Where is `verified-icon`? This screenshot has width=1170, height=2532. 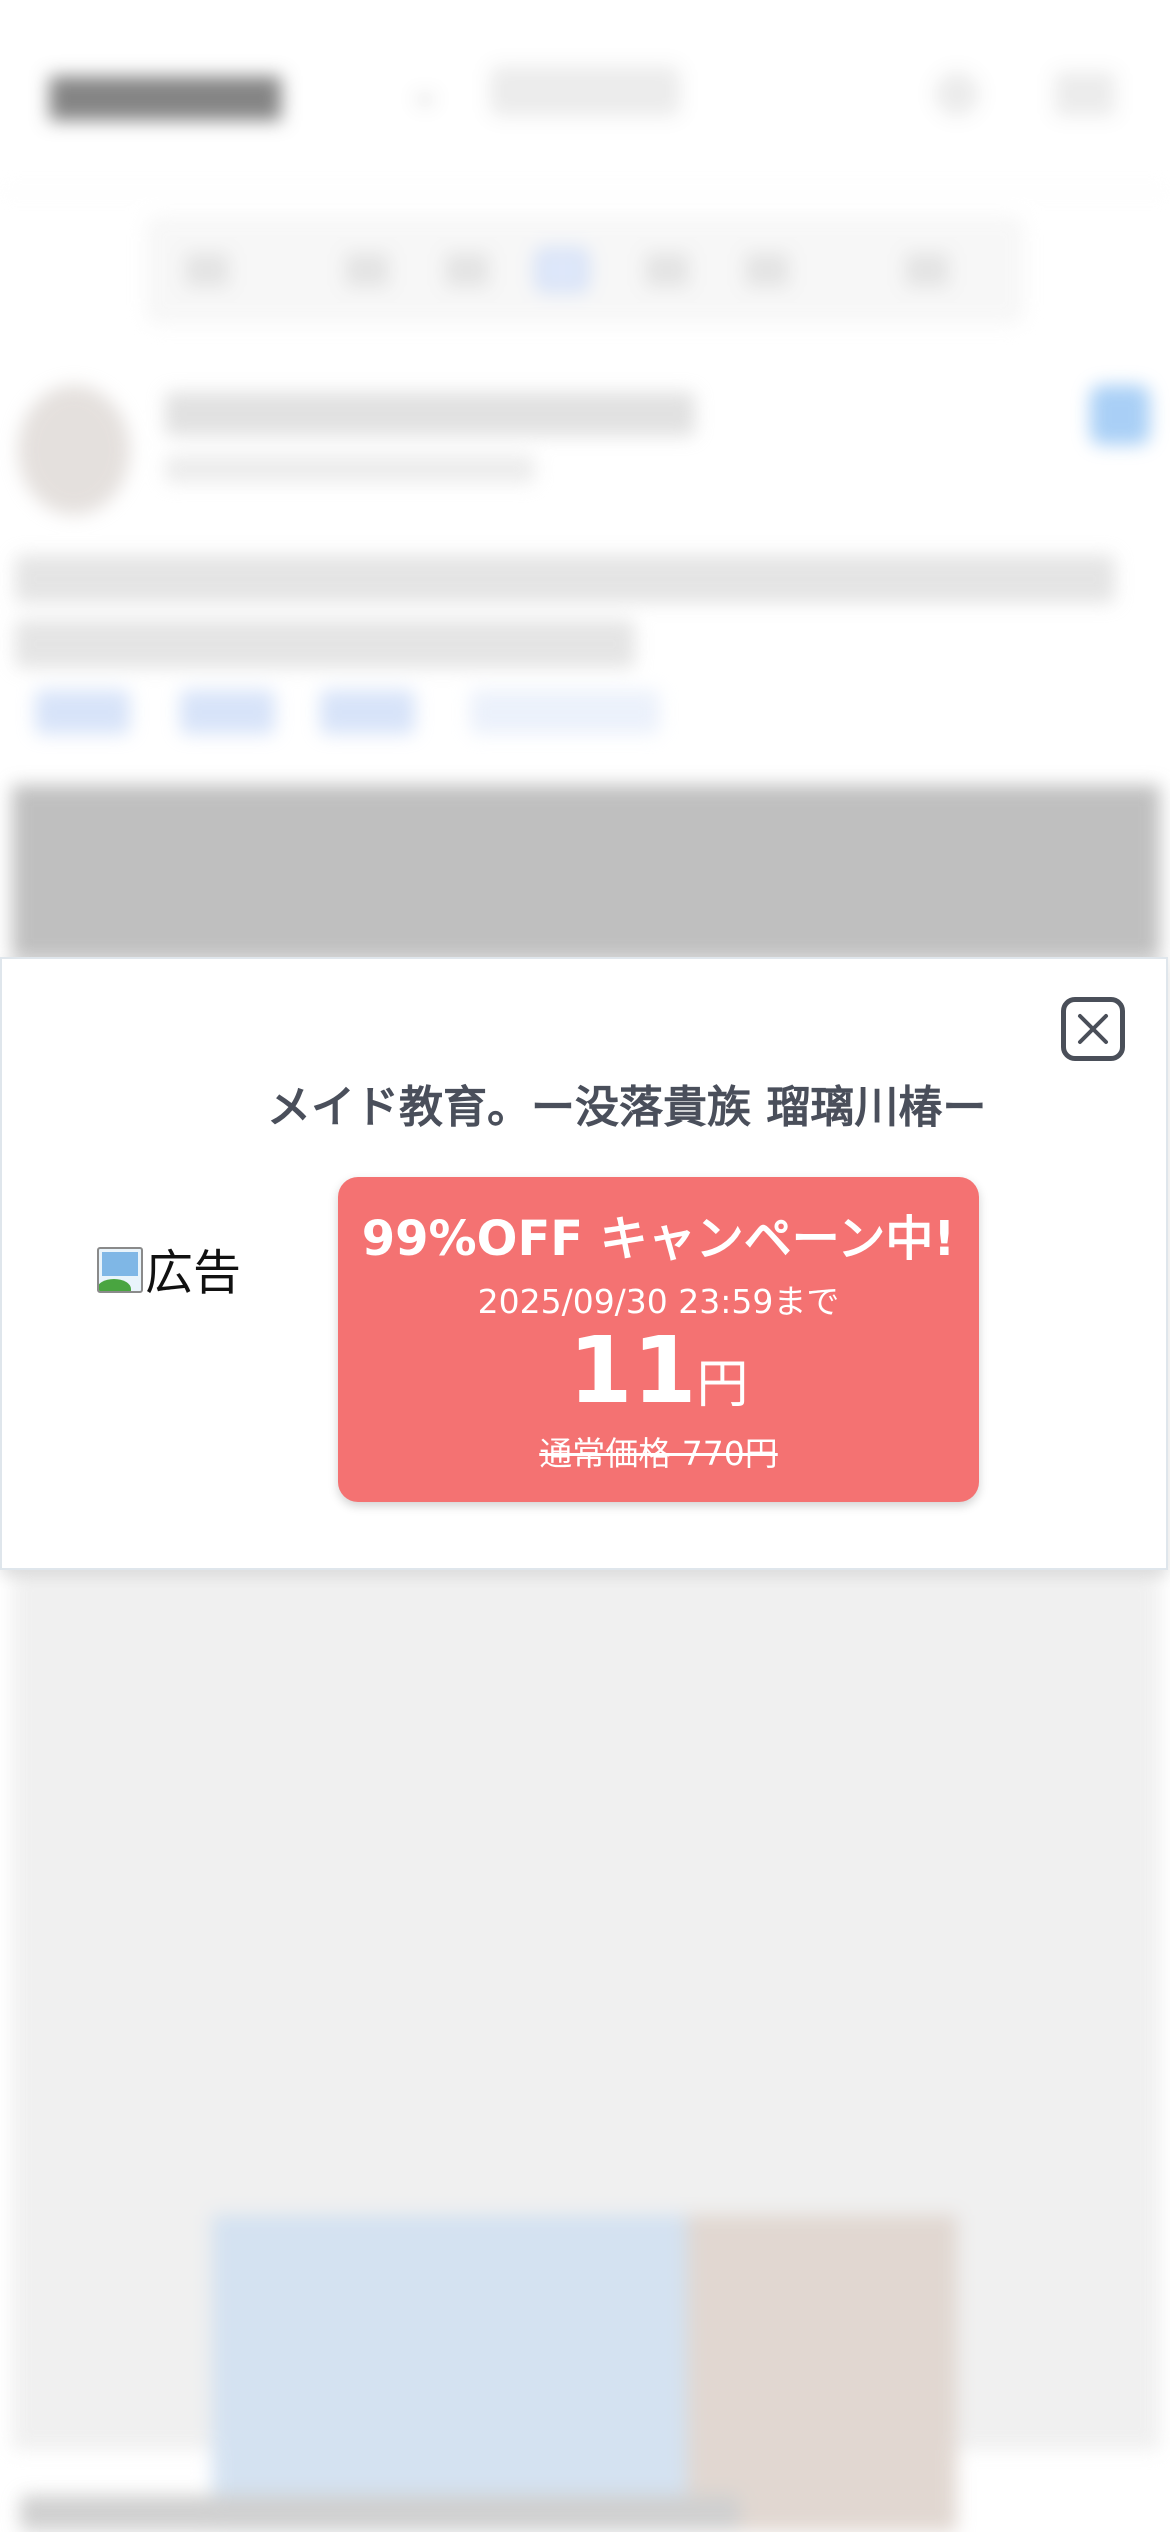
verified-icon is located at coordinates (1120, 415).